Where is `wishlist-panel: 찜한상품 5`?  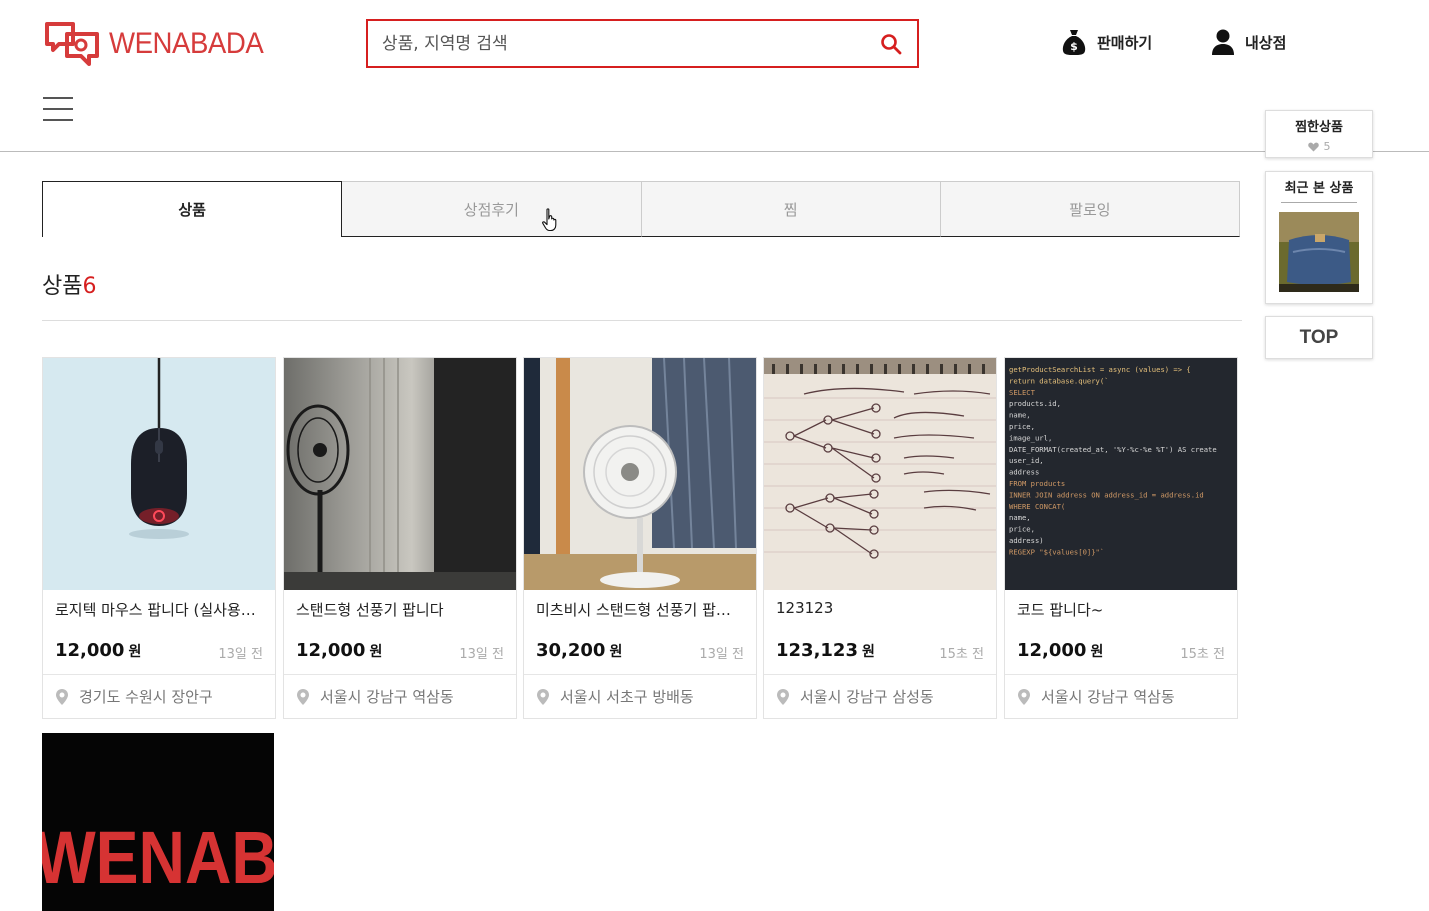 wishlist-panel: 찜한상품 5 is located at coordinates (1319, 134).